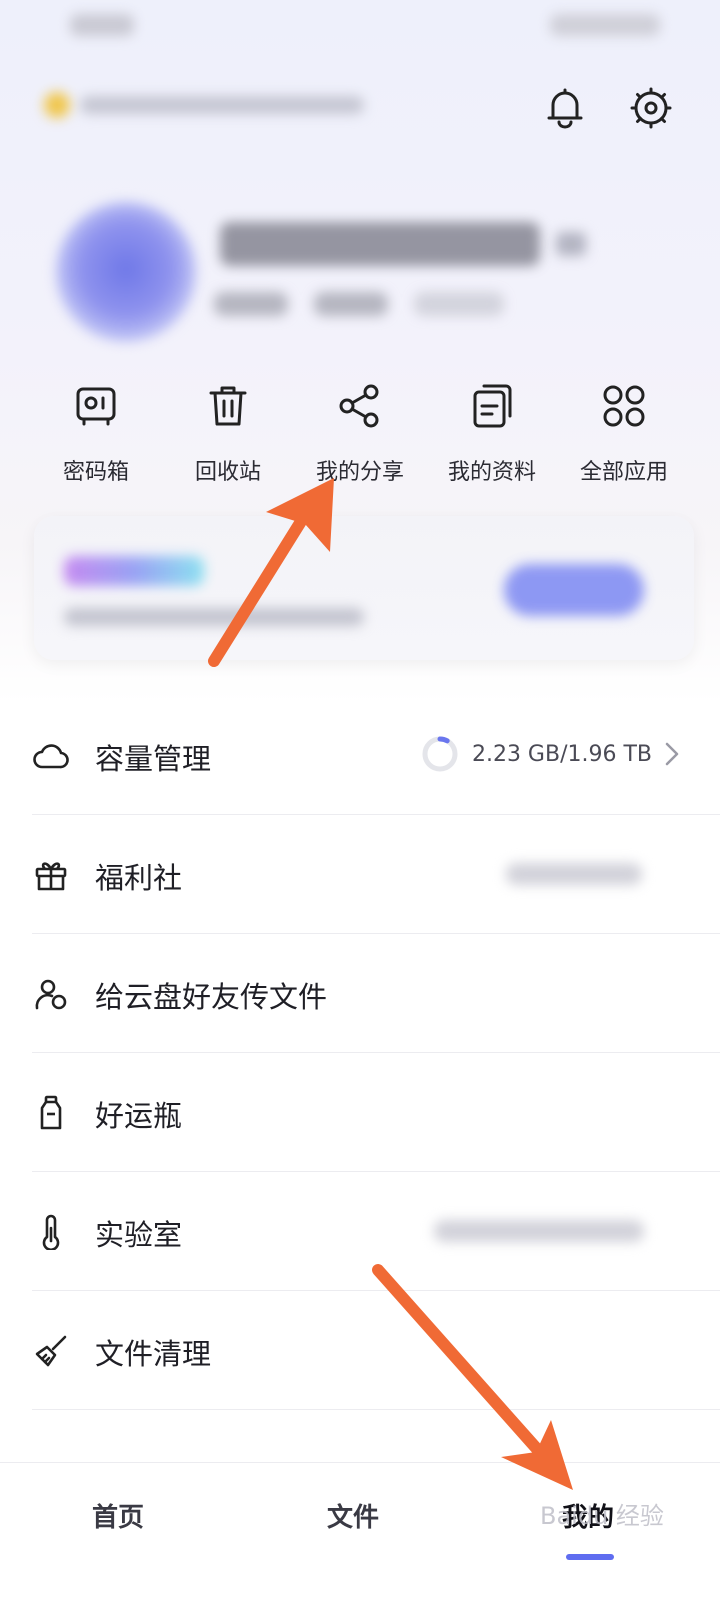 This screenshot has width=720, height=1600. I want to click on apps-grid-icon, so click(624, 406).